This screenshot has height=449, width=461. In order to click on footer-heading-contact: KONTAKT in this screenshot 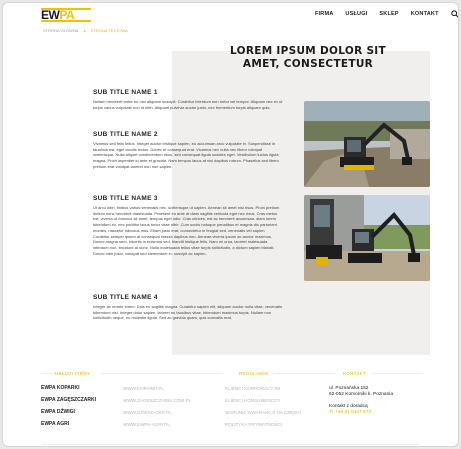, I will do `click(355, 373)`.